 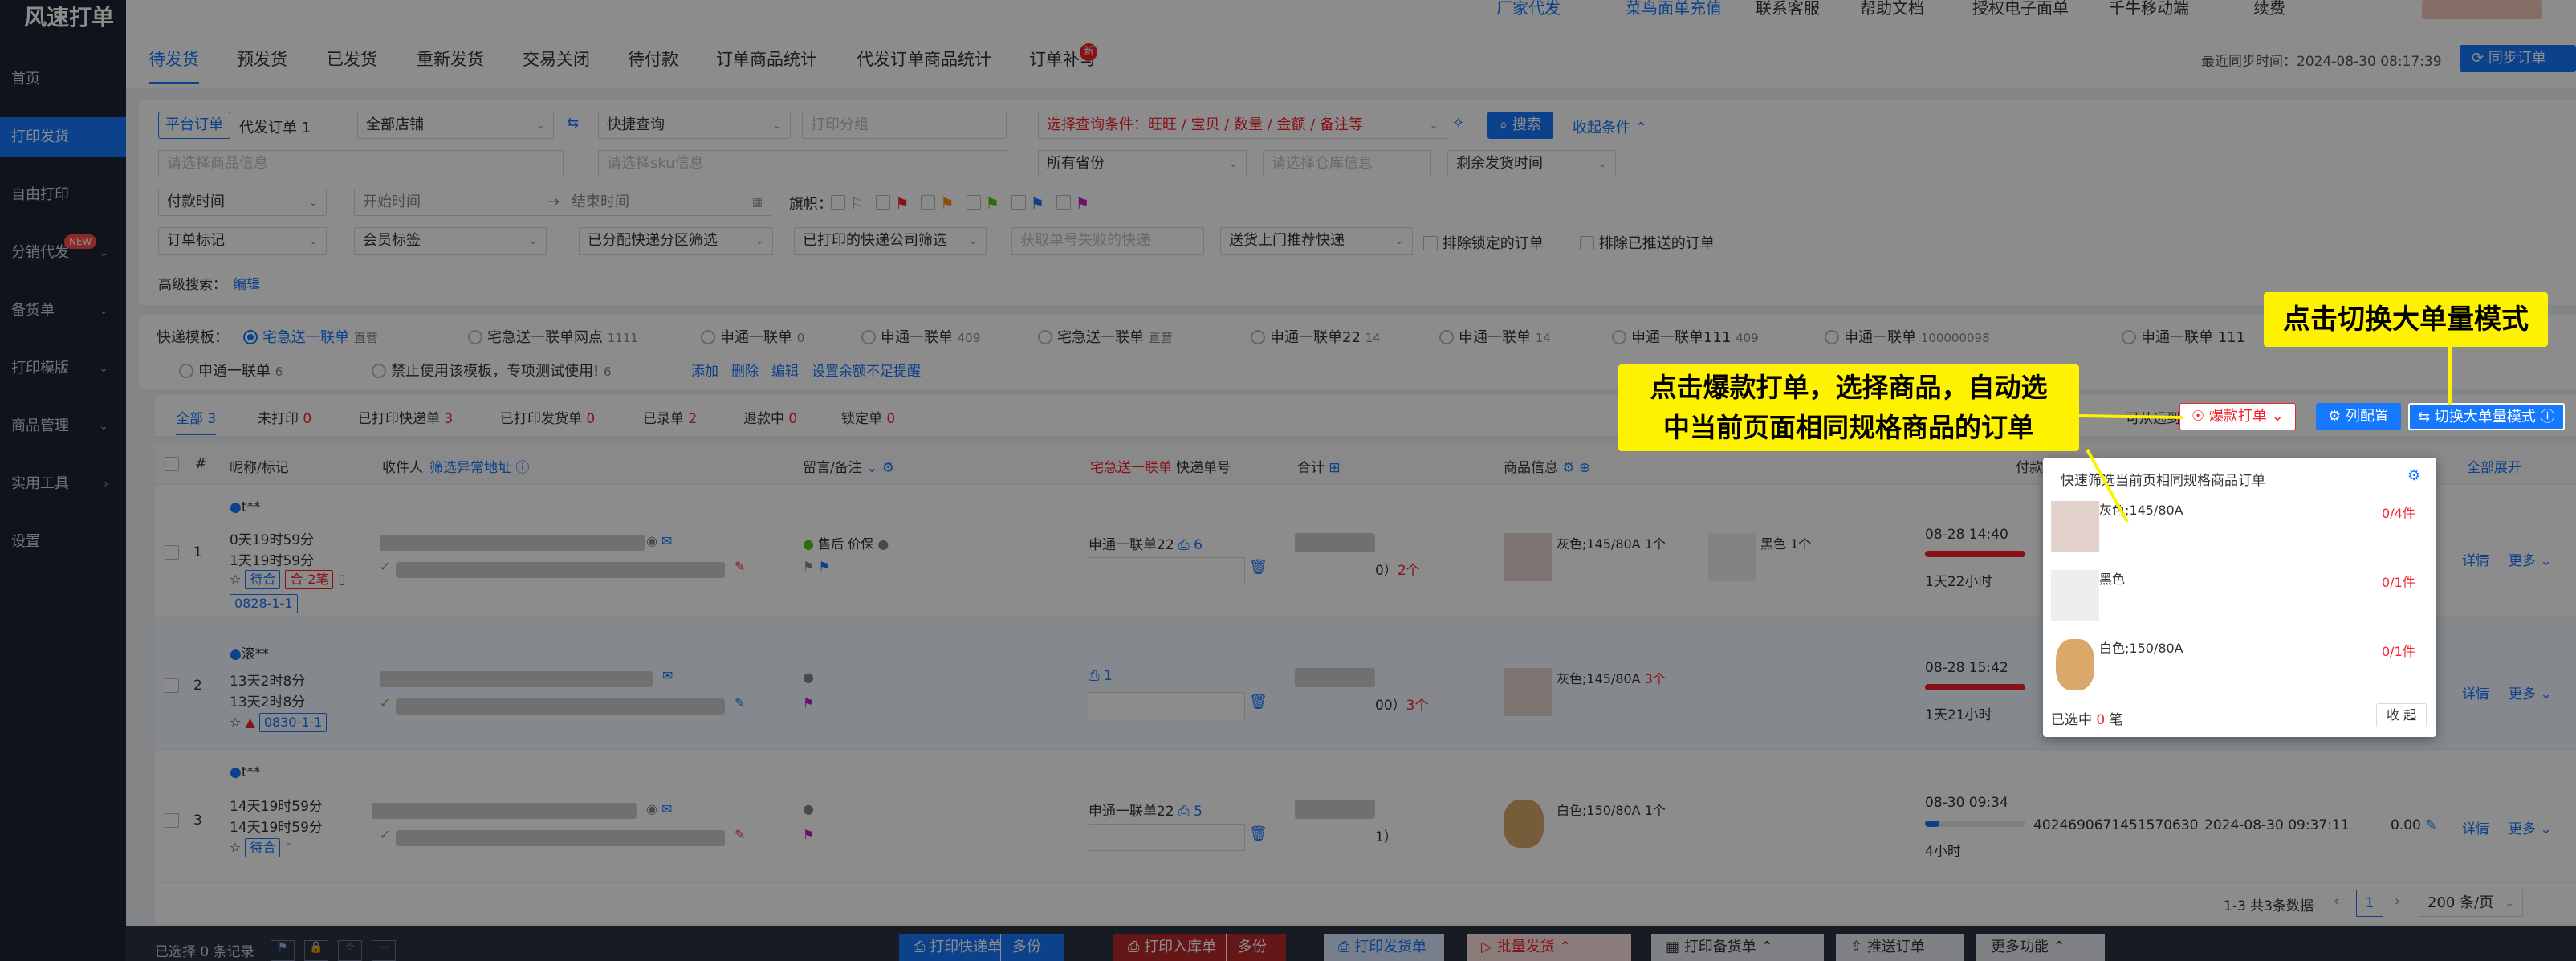 What do you see at coordinates (479, 466) in the screenshot?
I see `filter-abnormal-address-link: 筛选异常地址 ⓘ` at bounding box center [479, 466].